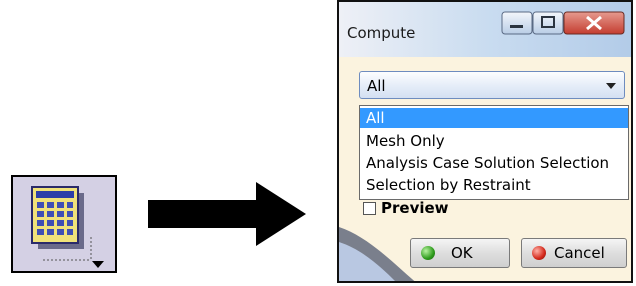 The width and height of the screenshot is (636, 286). Describe the element at coordinates (428, 253) in the screenshot. I see `green-dot-icon` at that location.